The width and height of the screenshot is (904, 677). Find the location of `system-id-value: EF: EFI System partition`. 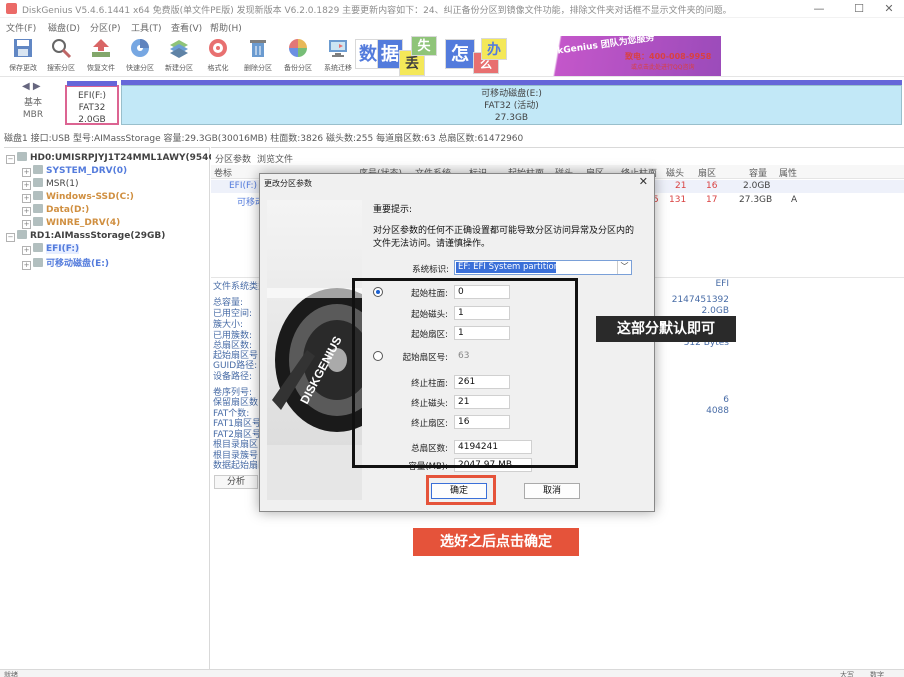

system-id-value: EF: EFI System partition is located at coordinates (508, 267).